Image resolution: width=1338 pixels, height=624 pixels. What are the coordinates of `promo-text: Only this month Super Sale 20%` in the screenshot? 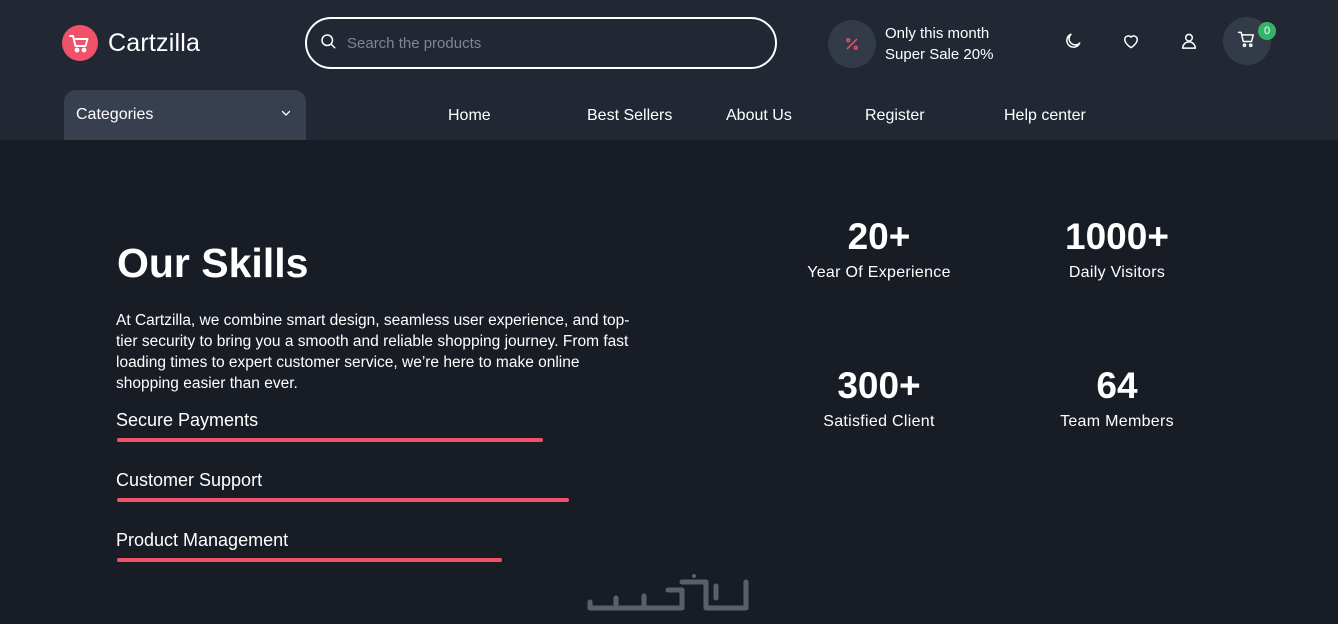 It's located at (939, 44).